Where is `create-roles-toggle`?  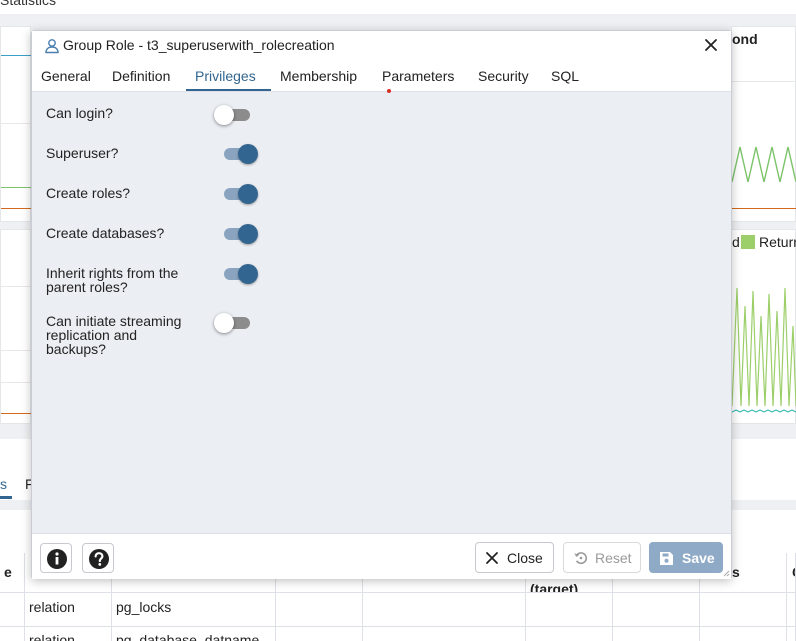 create-roles-toggle is located at coordinates (240, 194).